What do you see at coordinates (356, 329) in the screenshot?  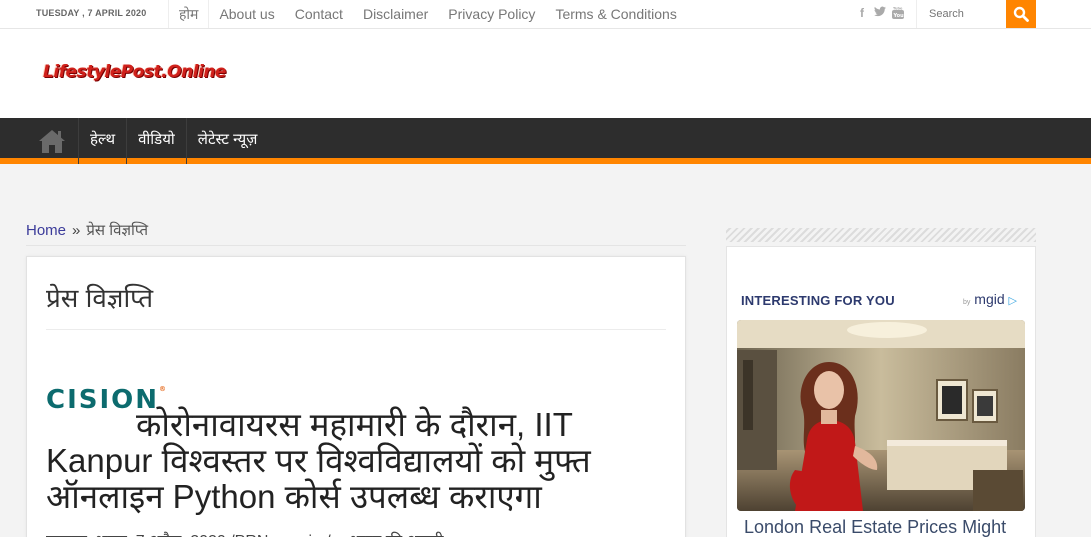 I see `divider` at bounding box center [356, 329].